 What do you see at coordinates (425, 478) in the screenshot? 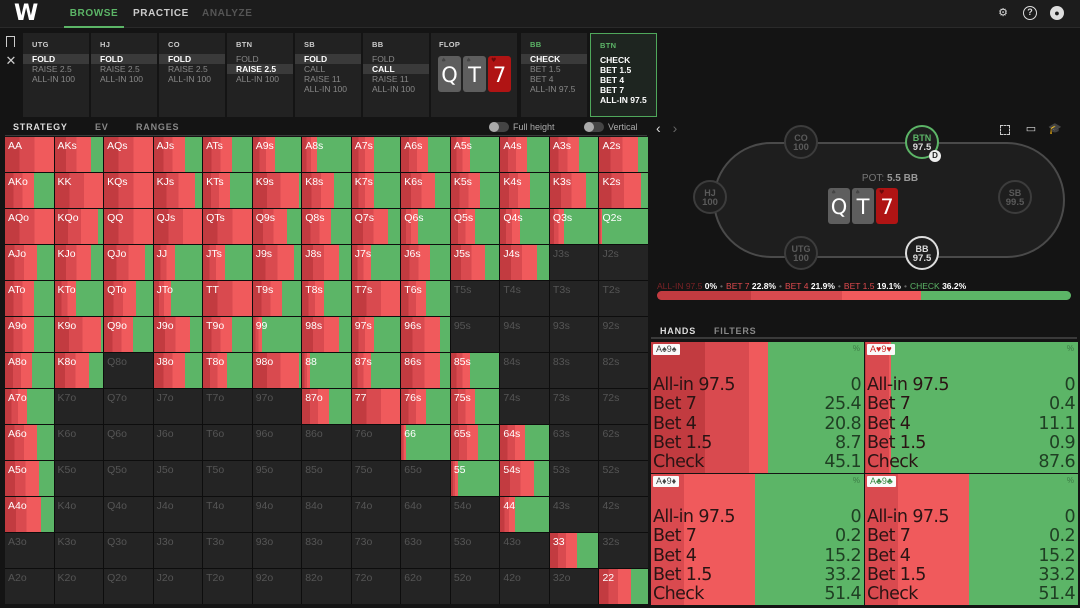
I see `hand-cell: 65o` at bounding box center [425, 478].